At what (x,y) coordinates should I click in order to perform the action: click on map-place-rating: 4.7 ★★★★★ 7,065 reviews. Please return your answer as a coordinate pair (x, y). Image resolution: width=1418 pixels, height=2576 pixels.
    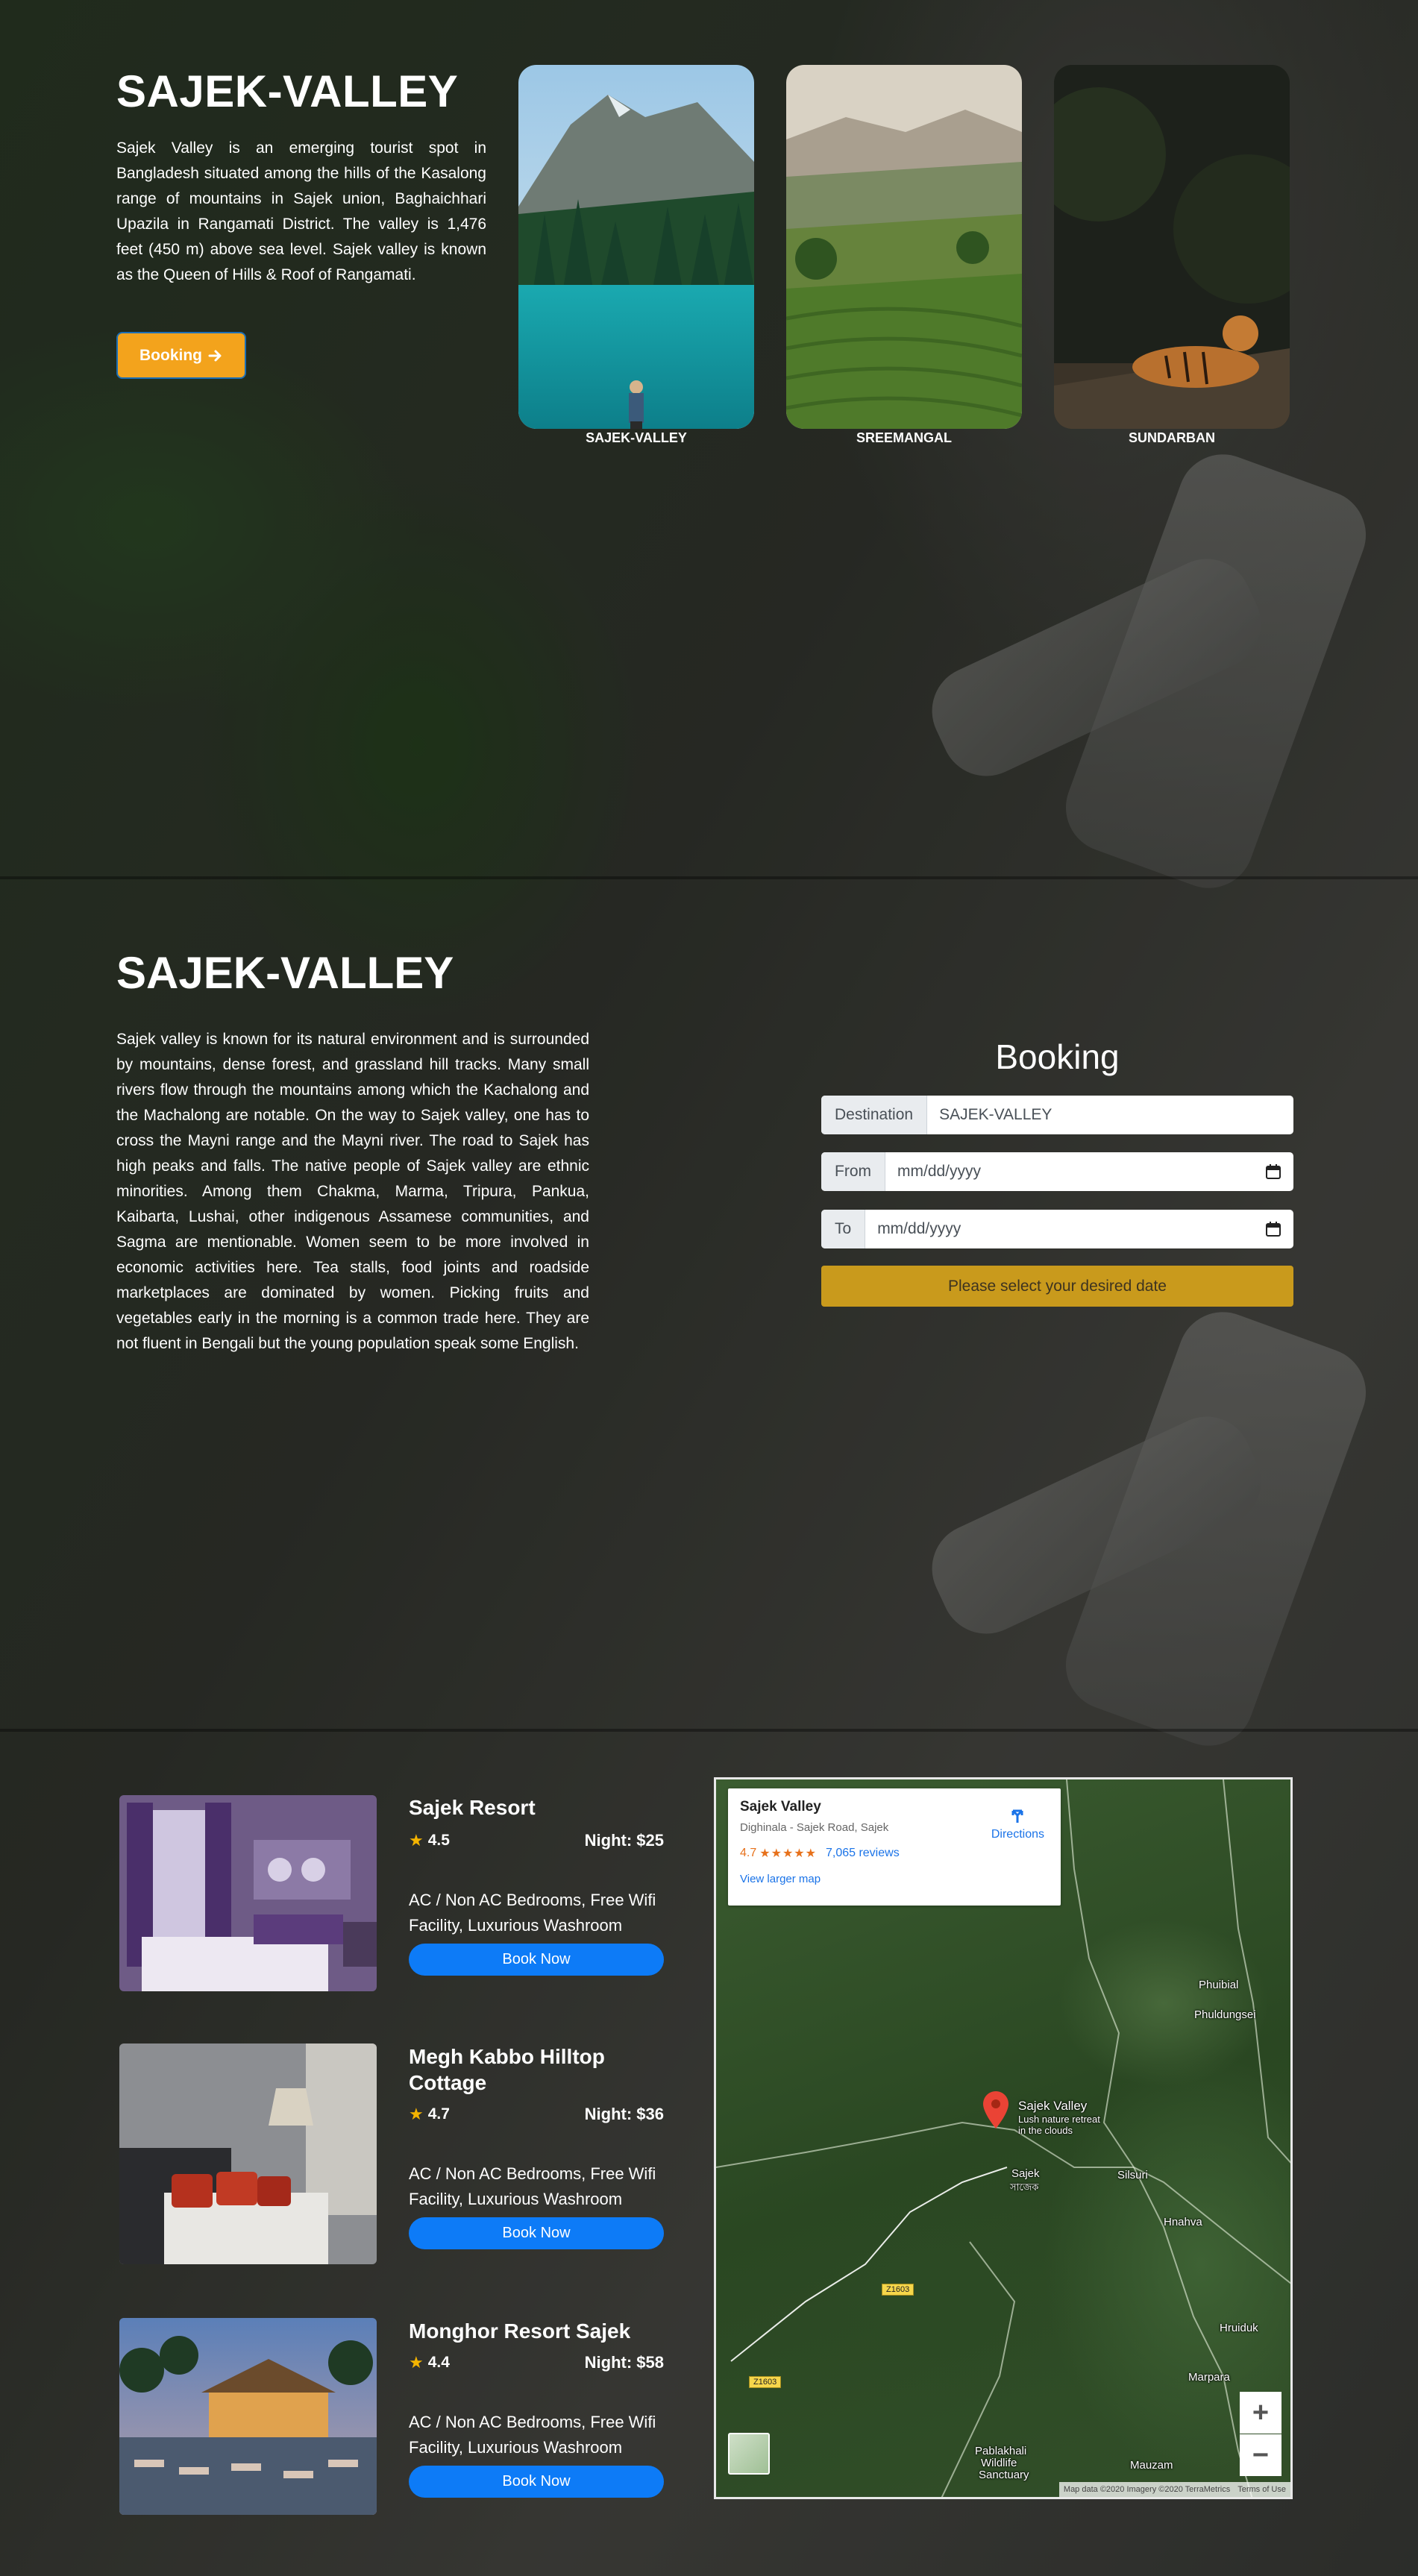
    Looking at the image, I should click on (894, 1854).